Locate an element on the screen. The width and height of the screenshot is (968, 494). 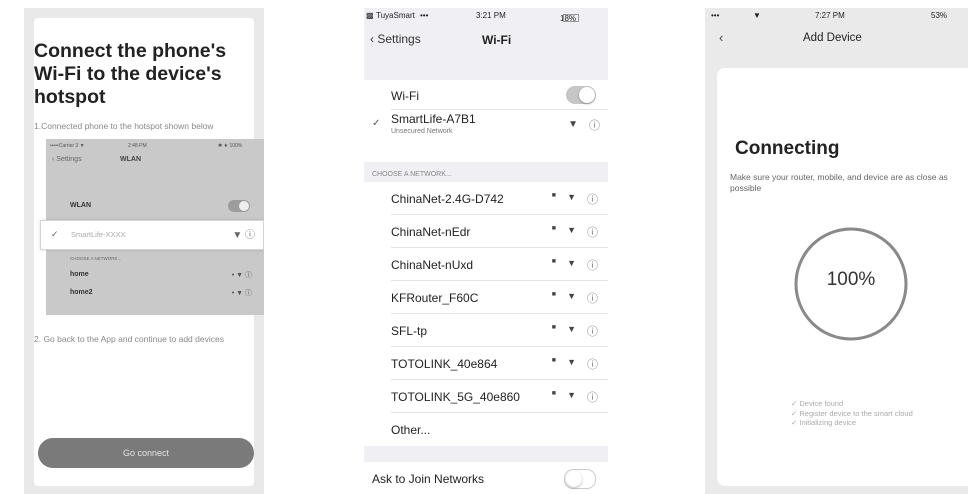
example-network-row: home • ▼ ⓘ is located at coordinates (155, 275).